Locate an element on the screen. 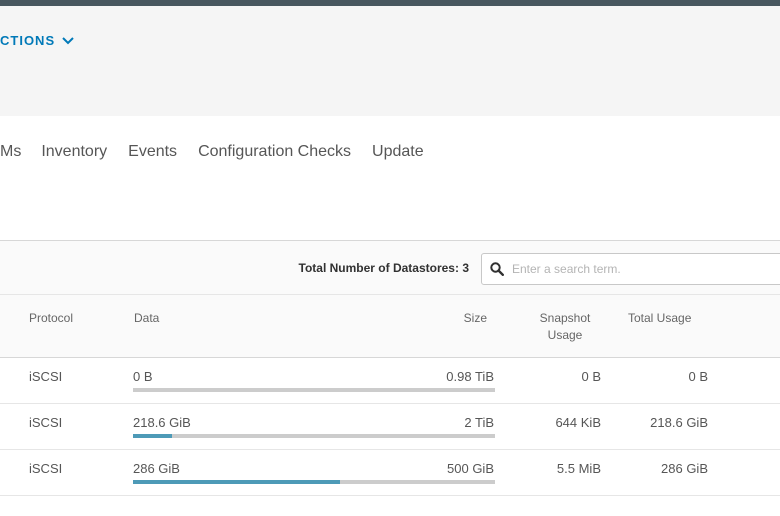  column-header-total-usage: Total Usage is located at coordinates (659, 318).